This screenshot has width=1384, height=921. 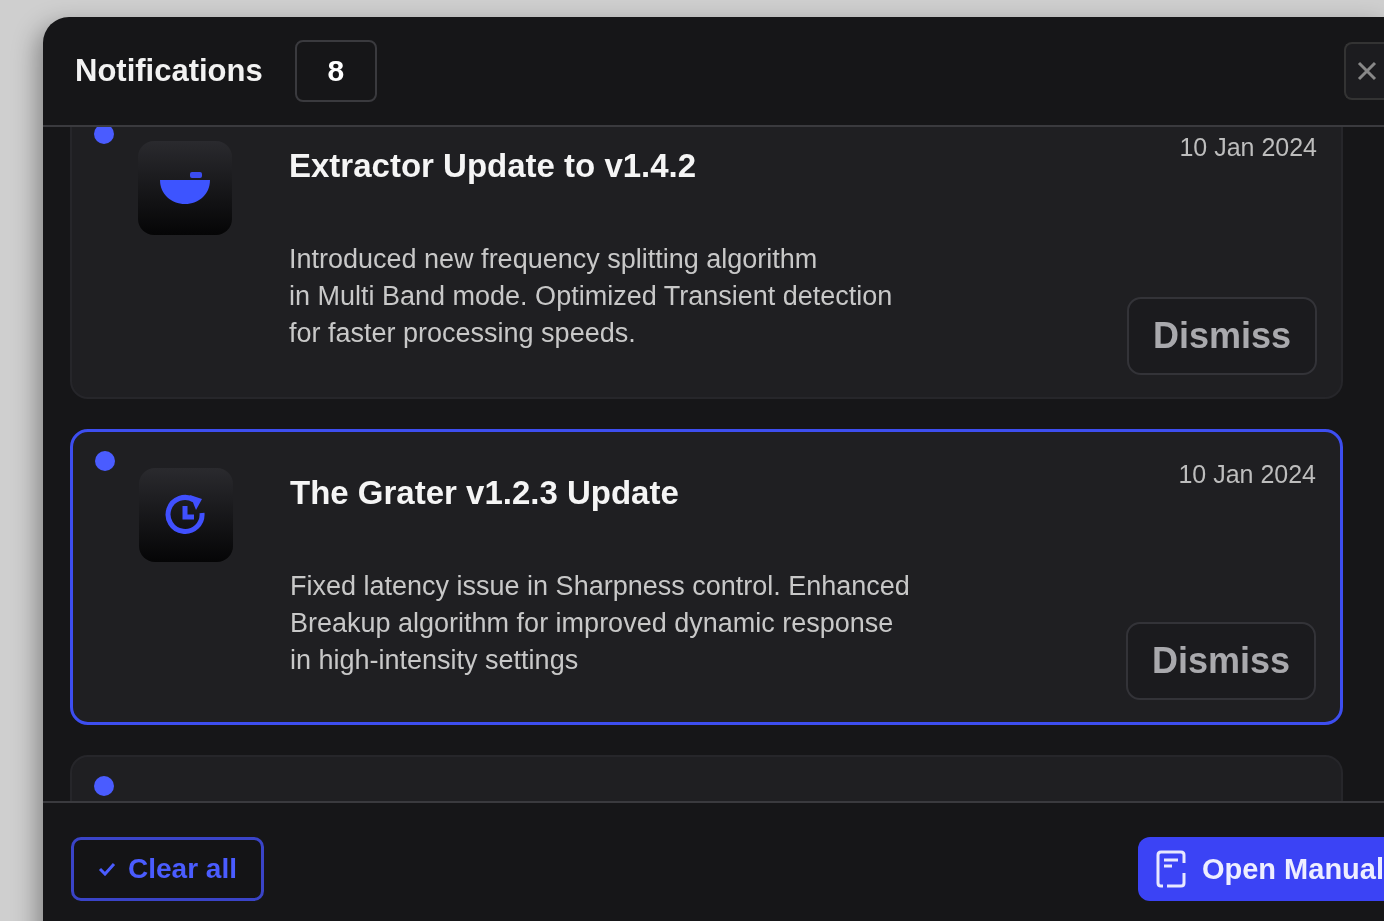 I want to click on notification-title: The Grater v1.2.3 Update, so click(x=485, y=493).